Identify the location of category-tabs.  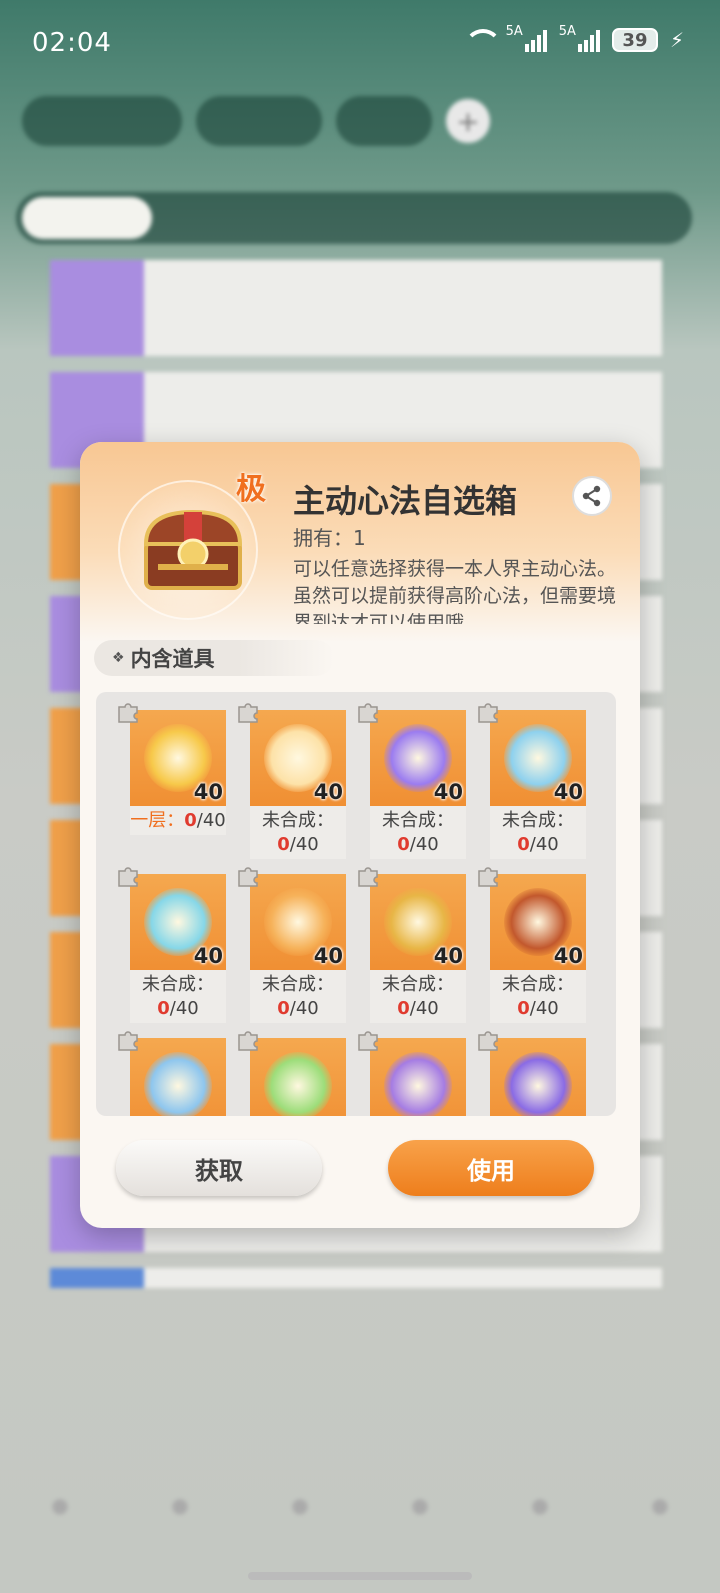
(354, 218).